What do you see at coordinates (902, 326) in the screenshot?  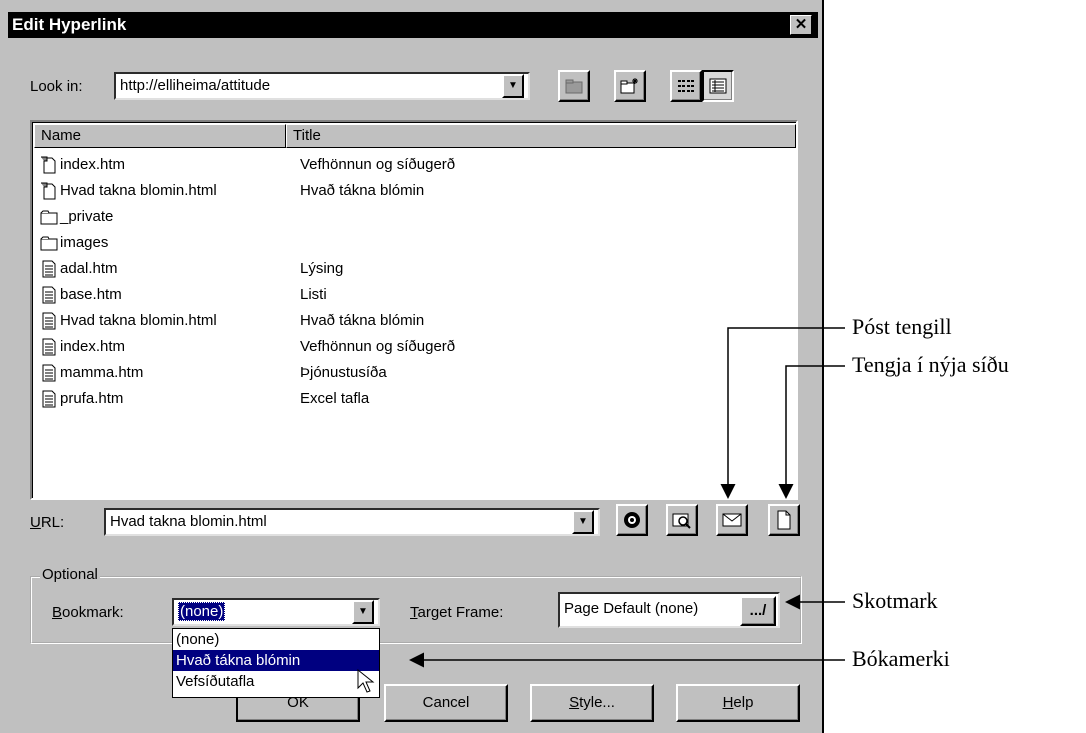 I see `annotation-post-link: Póst tengill` at bounding box center [902, 326].